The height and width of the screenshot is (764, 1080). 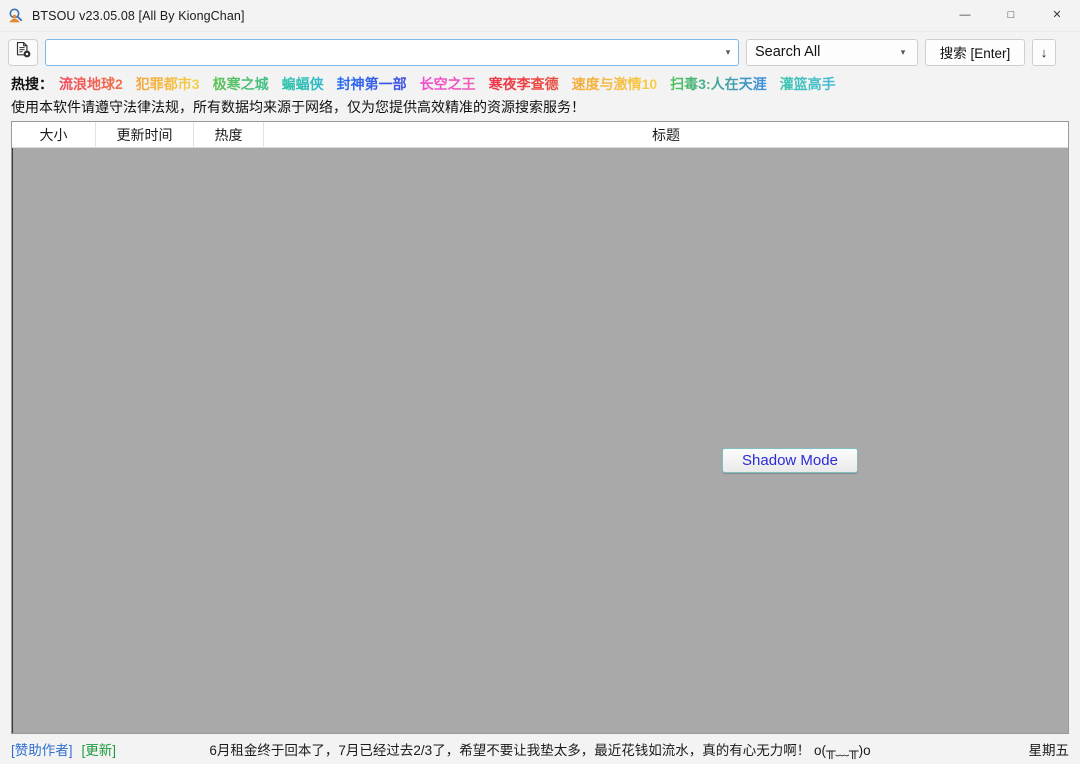 What do you see at coordinates (540, 16) in the screenshot?
I see `title-bar: BTSOU v23.05.08 [All By KiongChan] — □ ✕` at bounding box center [540, 16].